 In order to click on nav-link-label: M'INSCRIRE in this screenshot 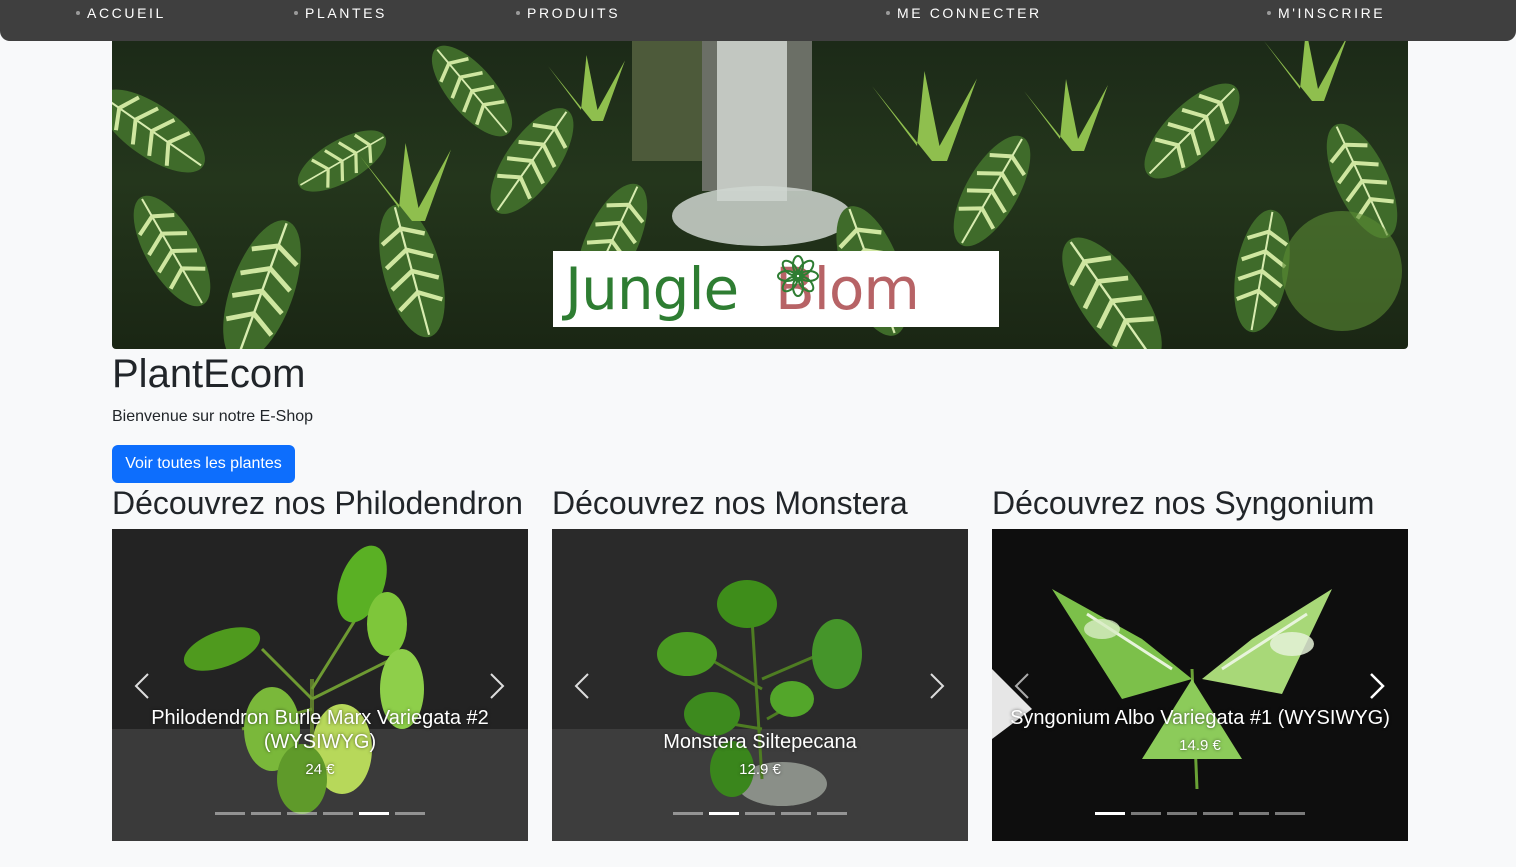, I will do `click(1332, 13)`.